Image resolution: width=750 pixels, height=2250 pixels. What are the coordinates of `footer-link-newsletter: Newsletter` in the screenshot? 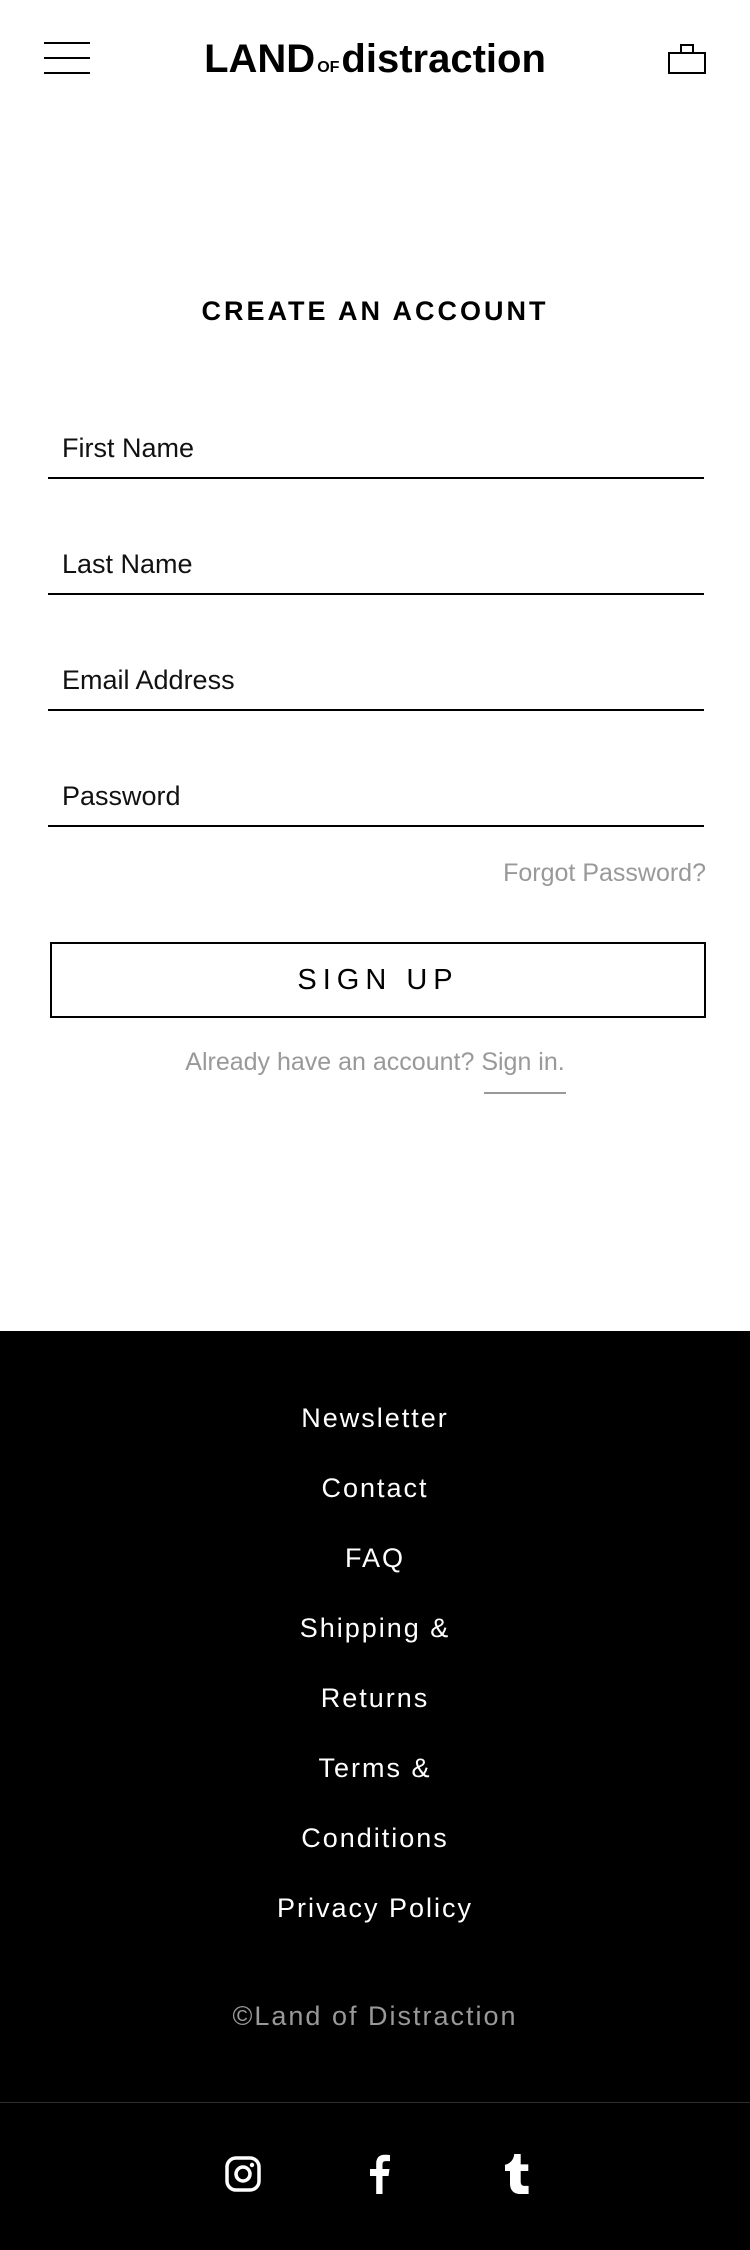 It's located at (375, 1428).